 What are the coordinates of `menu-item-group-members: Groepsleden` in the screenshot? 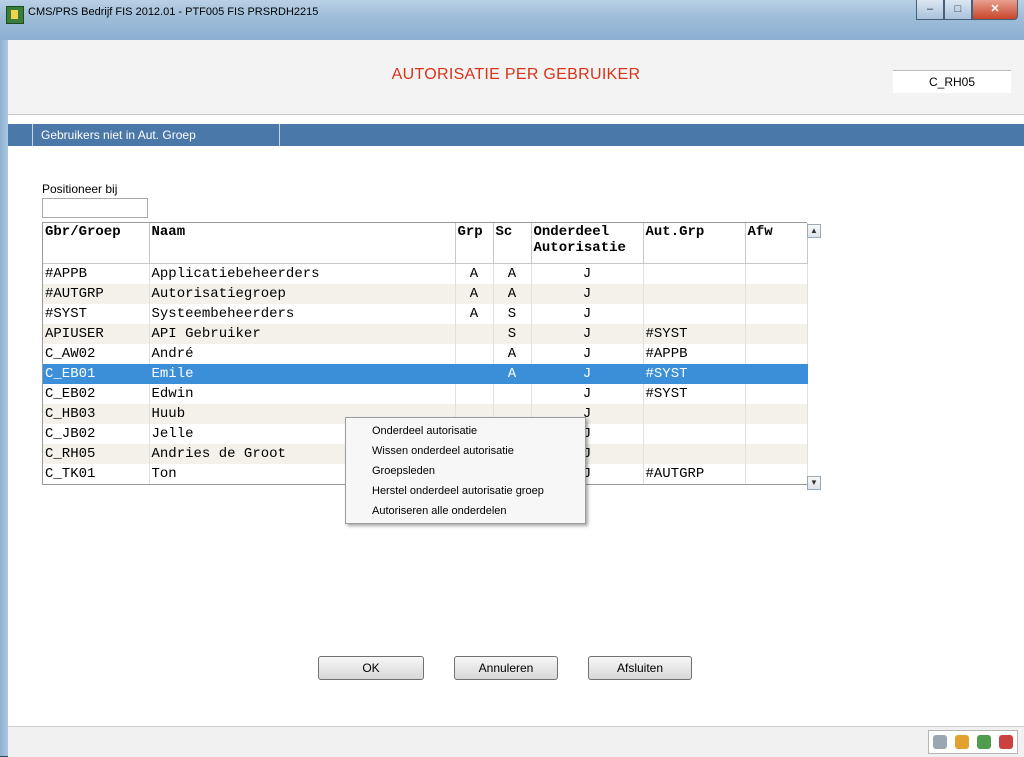 It's located at (465, 471).